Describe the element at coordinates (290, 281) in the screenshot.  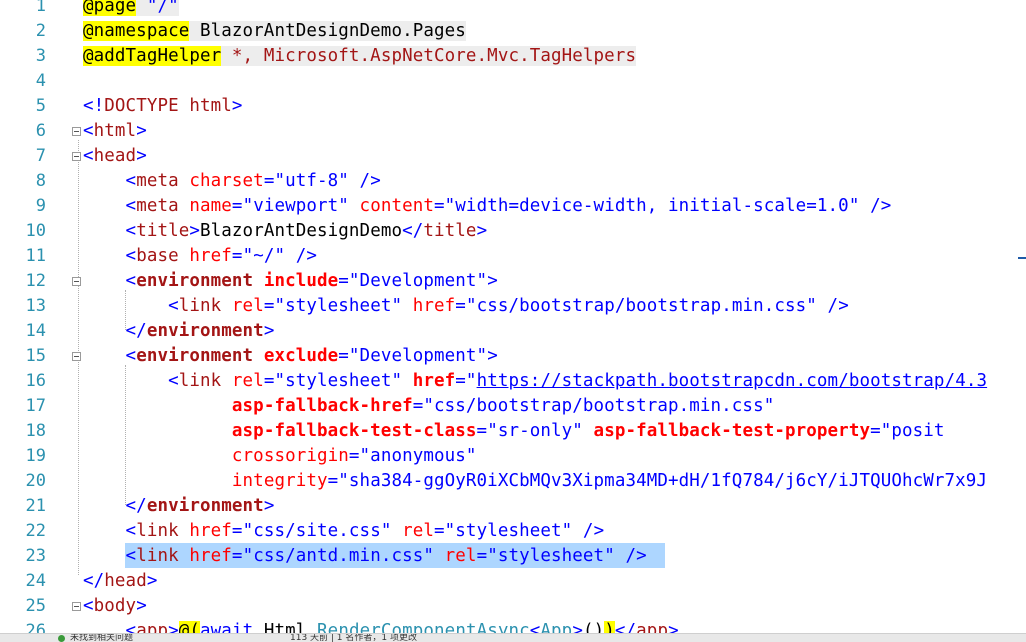
I see `code-text: <environment include="Development">` at that location.